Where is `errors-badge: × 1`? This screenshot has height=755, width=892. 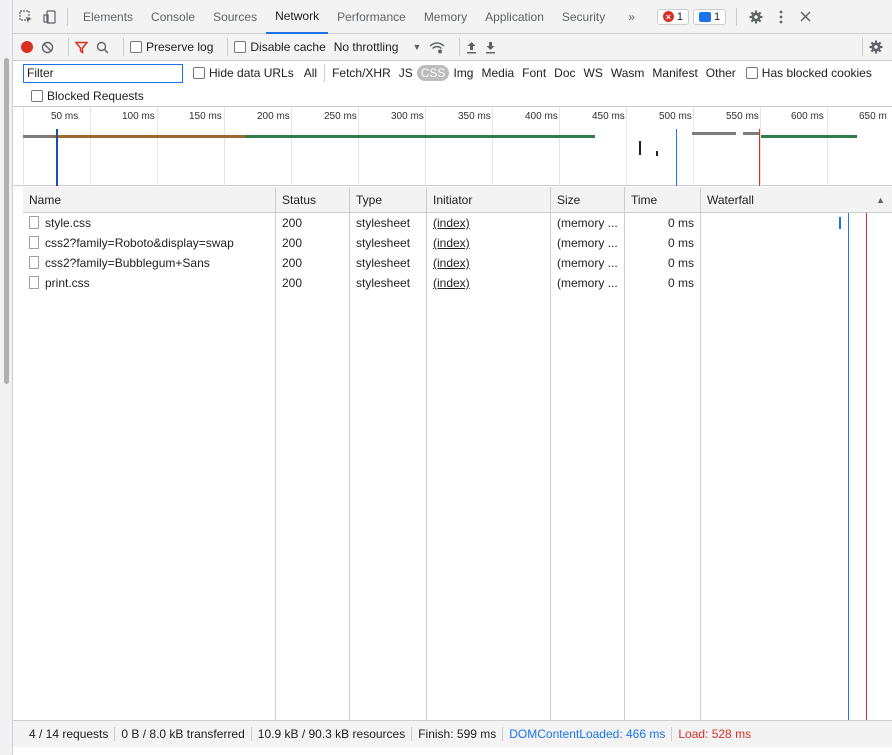 errors-badge: × 1 is located at coordinates (673, 16).